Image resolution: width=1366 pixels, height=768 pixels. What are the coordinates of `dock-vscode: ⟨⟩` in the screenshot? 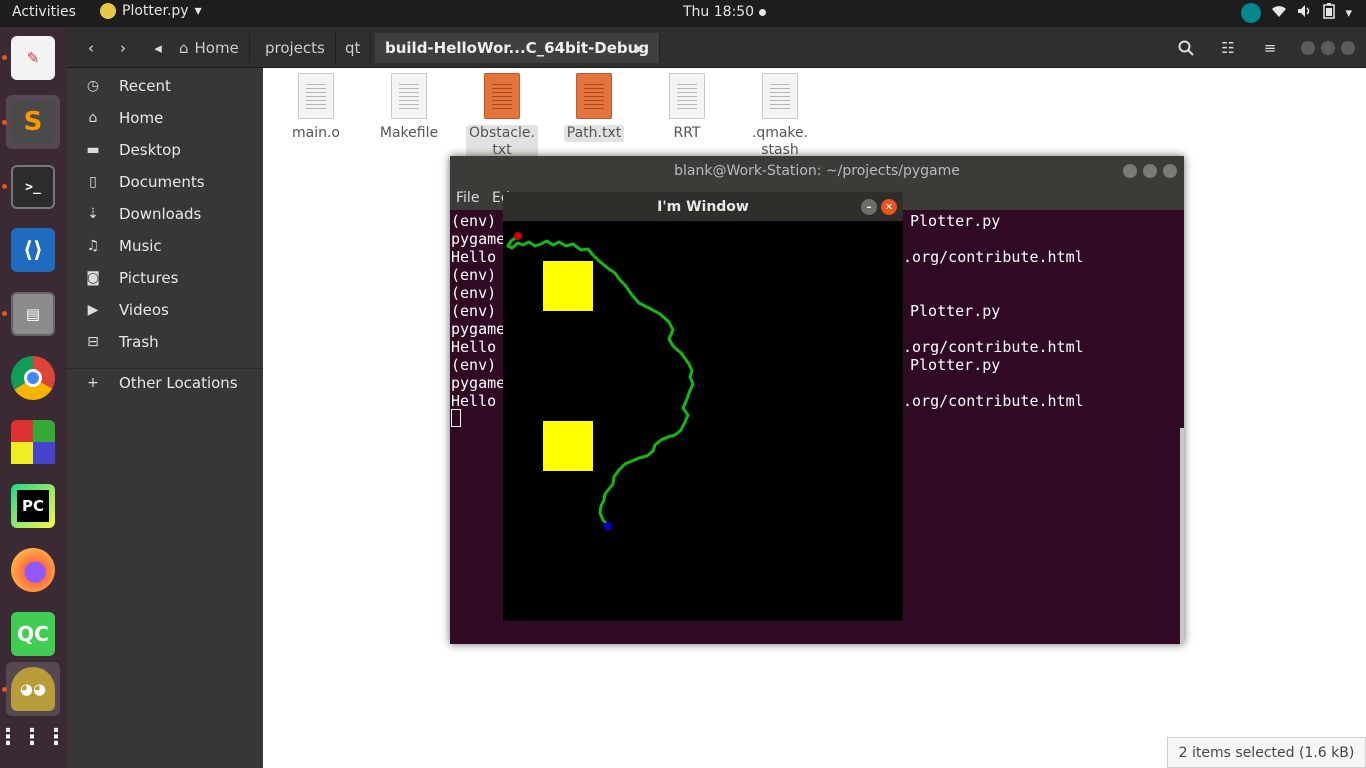 It's located at (33, 250).